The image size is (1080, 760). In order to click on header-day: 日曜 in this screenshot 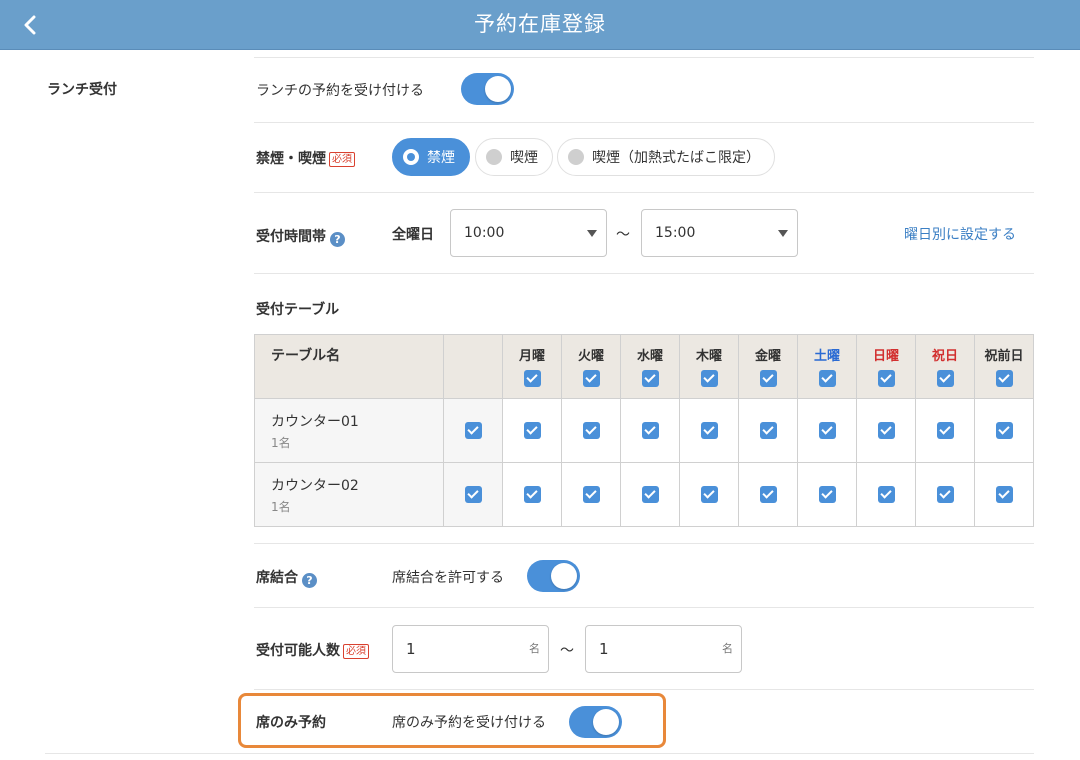, I will do `click(886, 366)`.